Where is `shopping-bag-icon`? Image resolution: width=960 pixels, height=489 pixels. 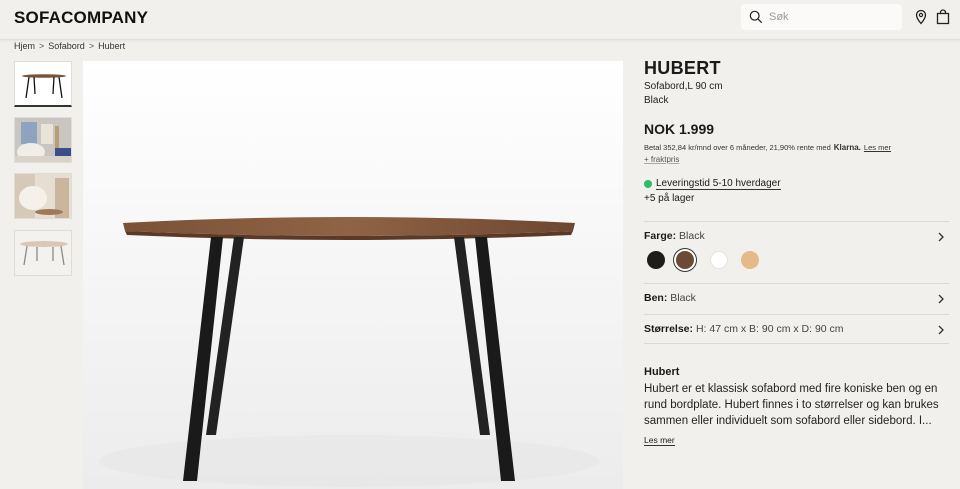 shopping-bag-icon is located at coordinates (943, 17).